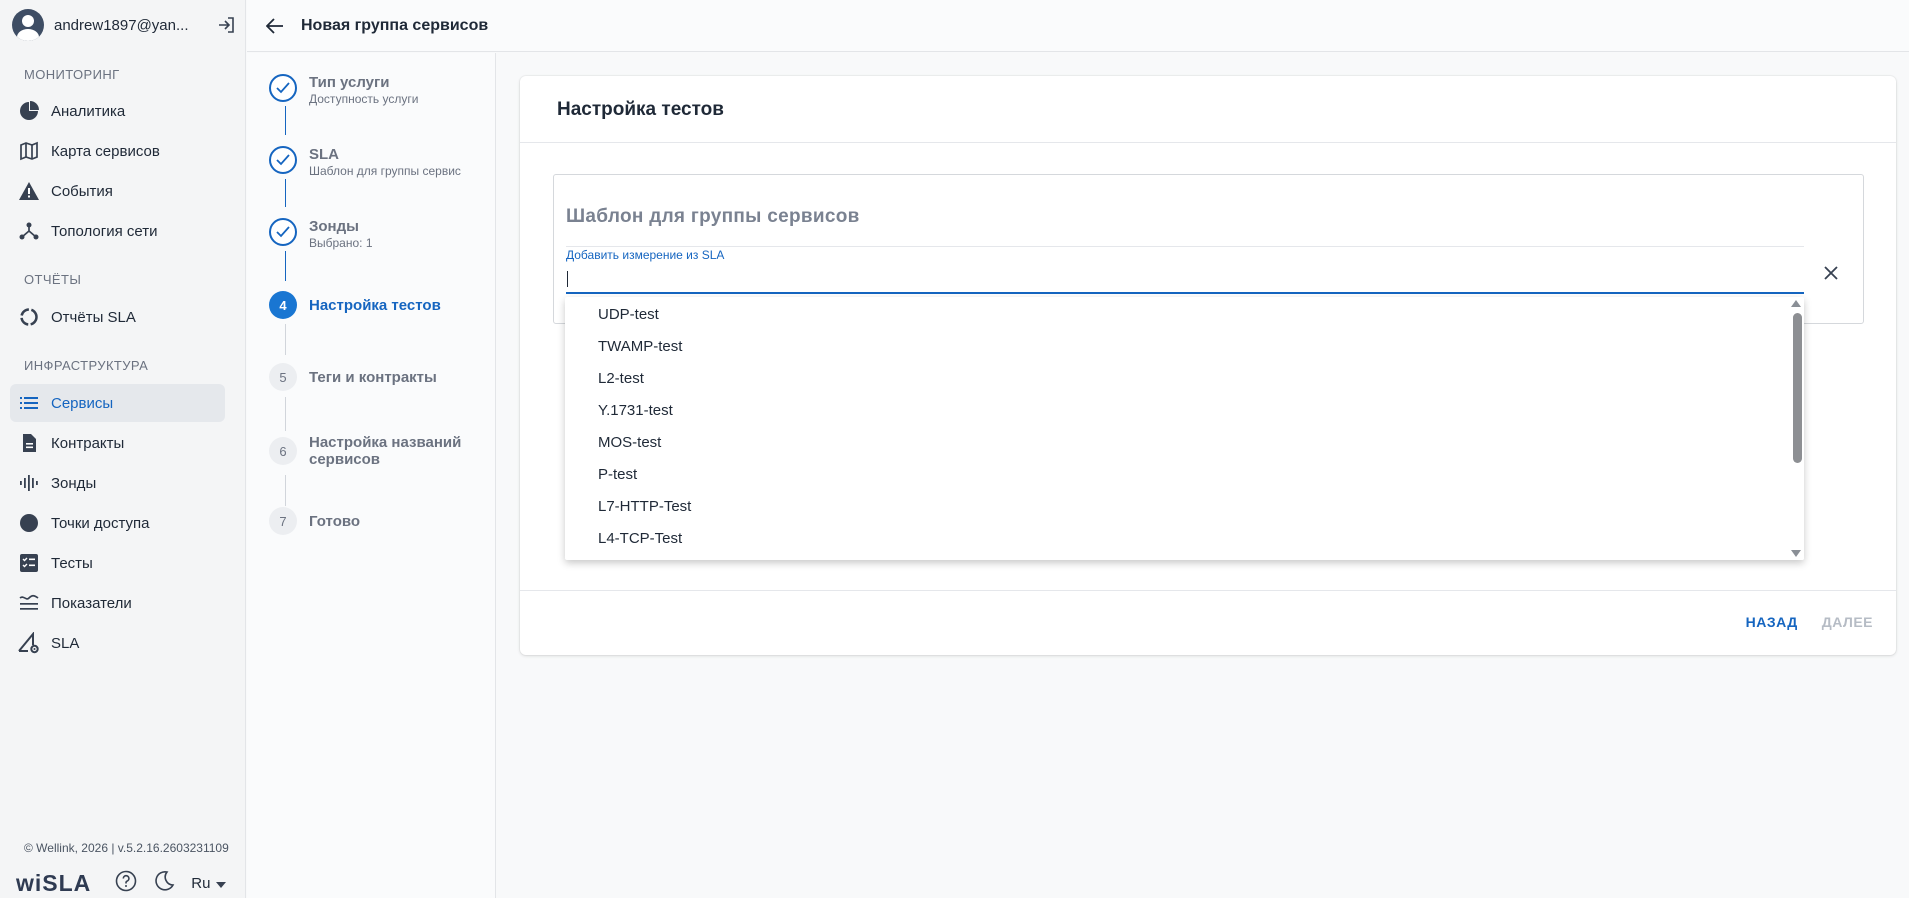  What do you see at coordinates (105, 151) in the screenshot?
I see `sidebar-item-label: Карта сервисов` at bounding box center [105, 151].